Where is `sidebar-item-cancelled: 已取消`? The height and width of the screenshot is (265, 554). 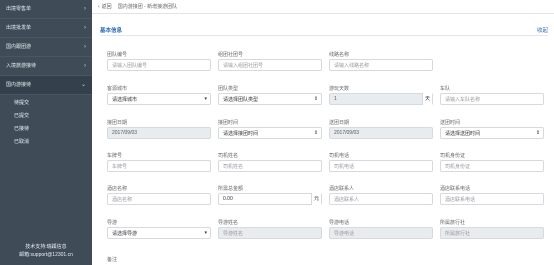 sidebar-item-cancelled: 已取消 is located at coordinates (53, 142).